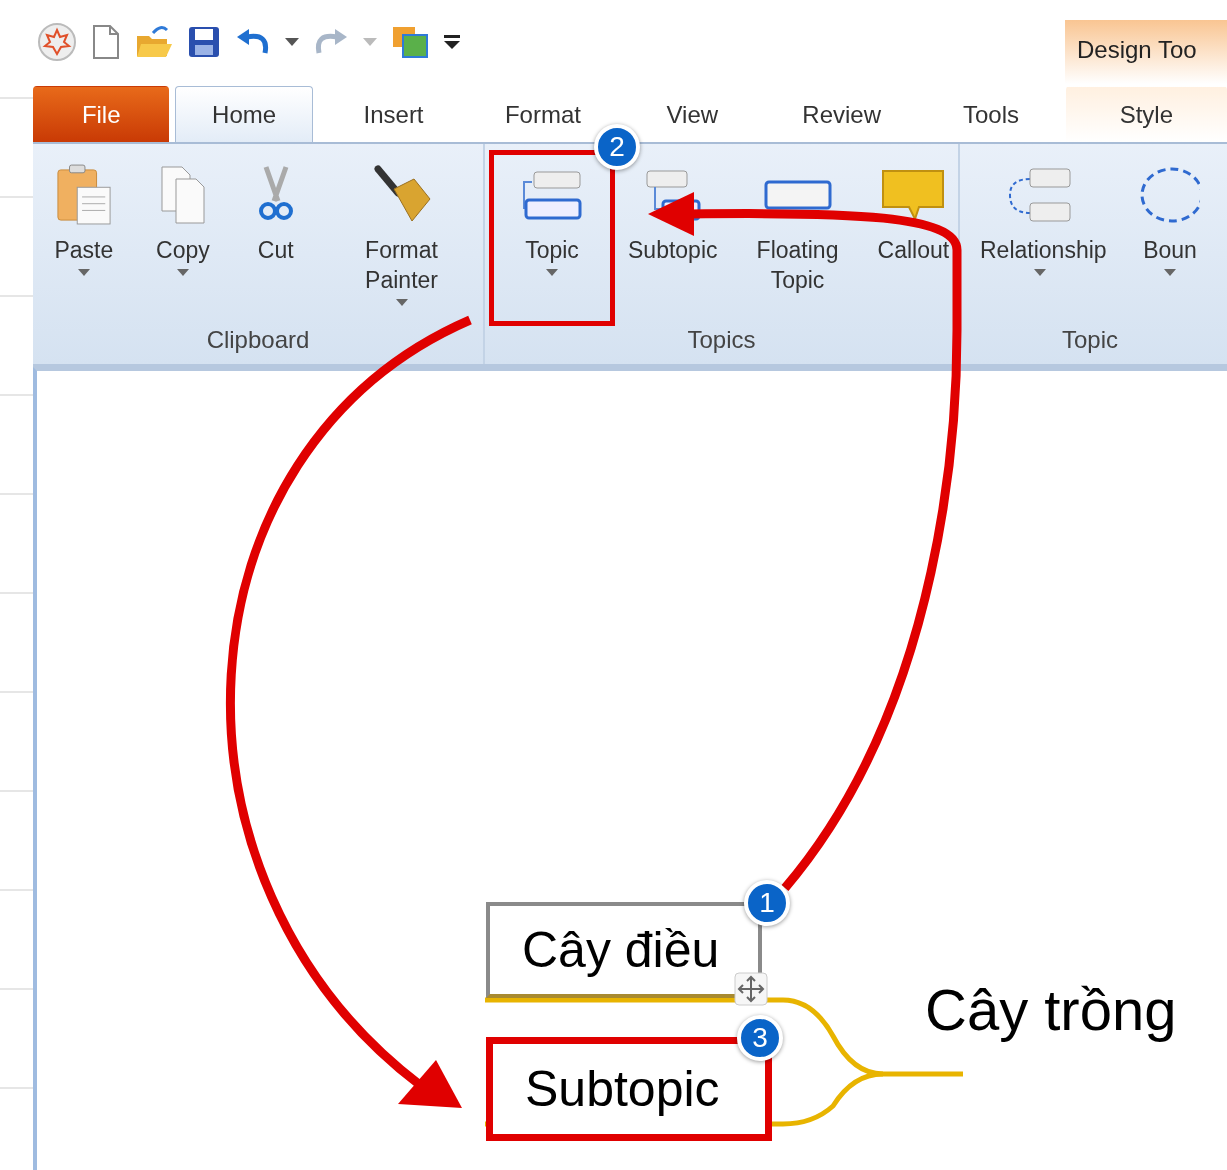  Describe the element at coordinates (393, 114) in the screenshot. I see `ribbon-tab: Insert` at that location.